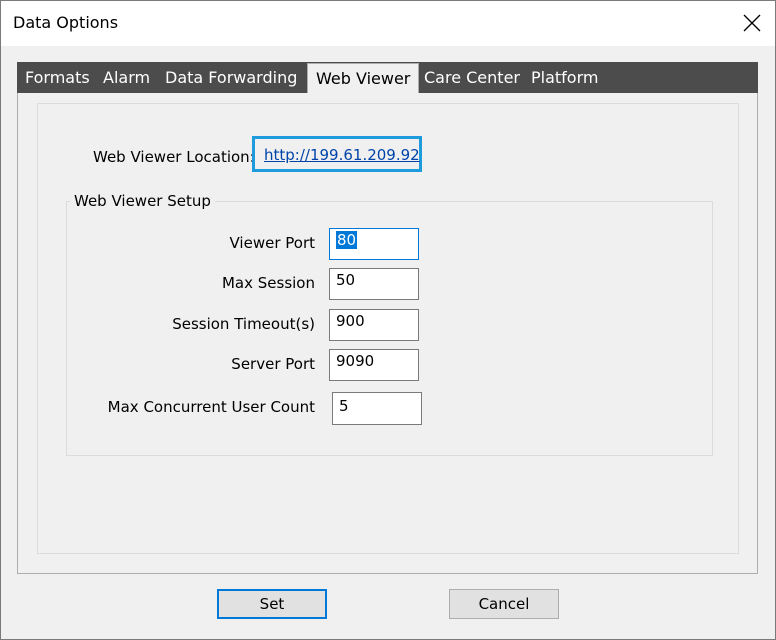 Image resolution: width=776 pixels, height=640 pixels. I want to click on viewer-port-value: 80, so click(347, 240).